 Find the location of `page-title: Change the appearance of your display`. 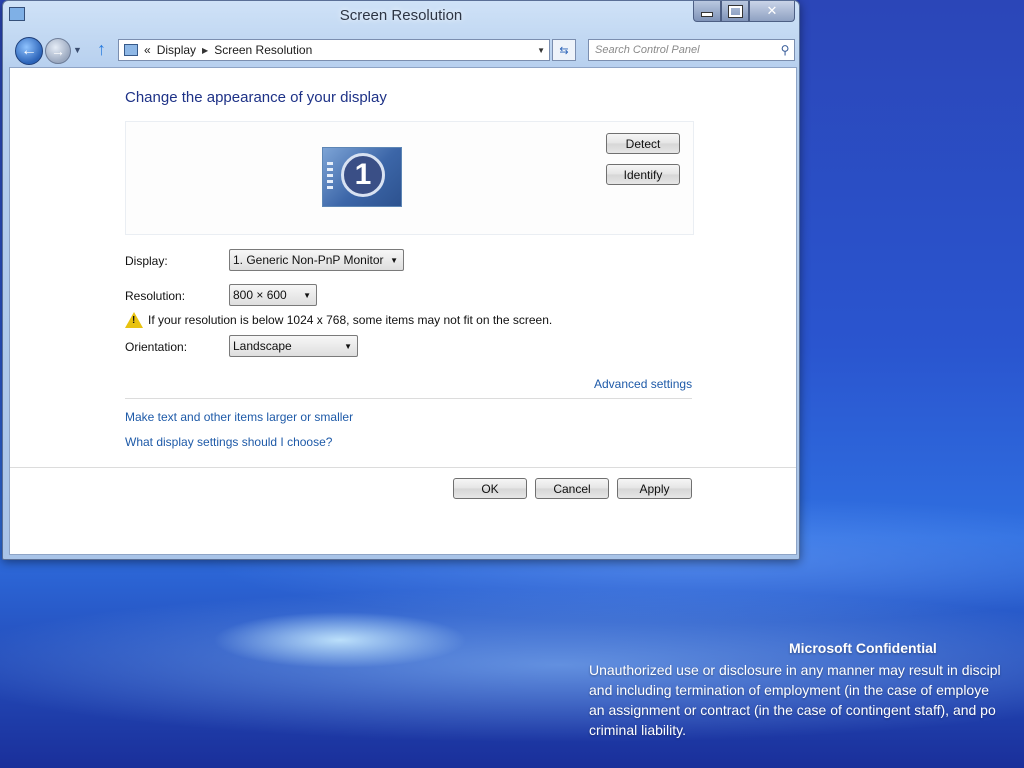

page-title: Change the appearance of your display is located at coordinates (256, 97).